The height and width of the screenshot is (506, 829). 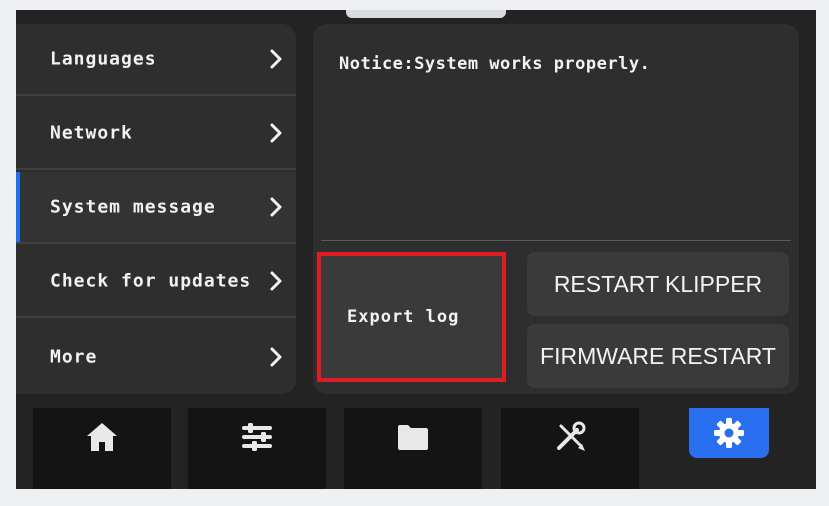 I want to click on menu-item-system-message: System message, so click(x=156, y=208).